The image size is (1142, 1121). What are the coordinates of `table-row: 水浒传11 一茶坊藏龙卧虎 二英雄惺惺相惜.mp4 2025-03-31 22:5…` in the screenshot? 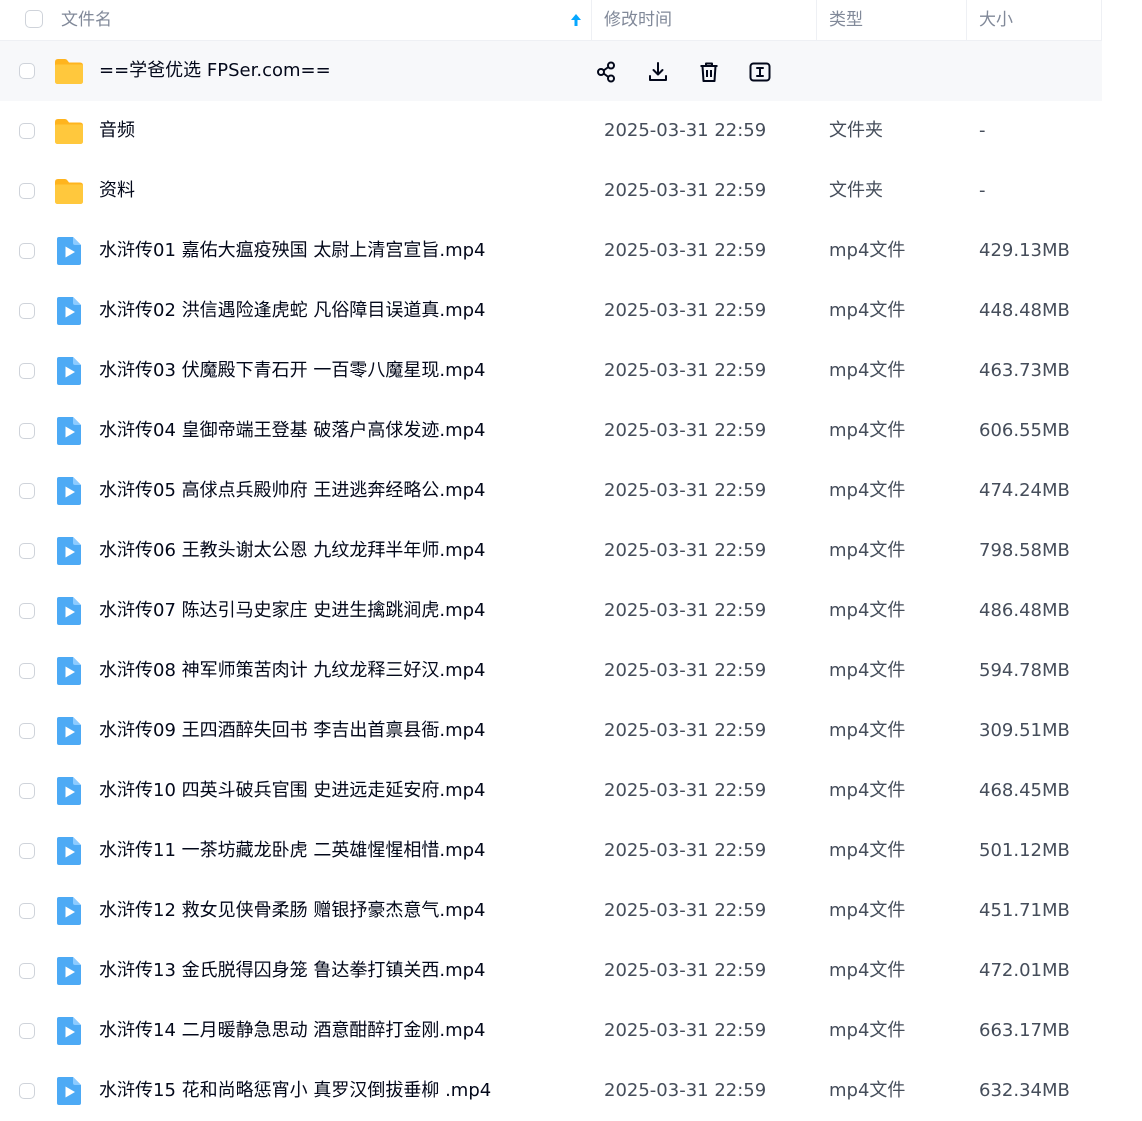 It's located at (551, 851).